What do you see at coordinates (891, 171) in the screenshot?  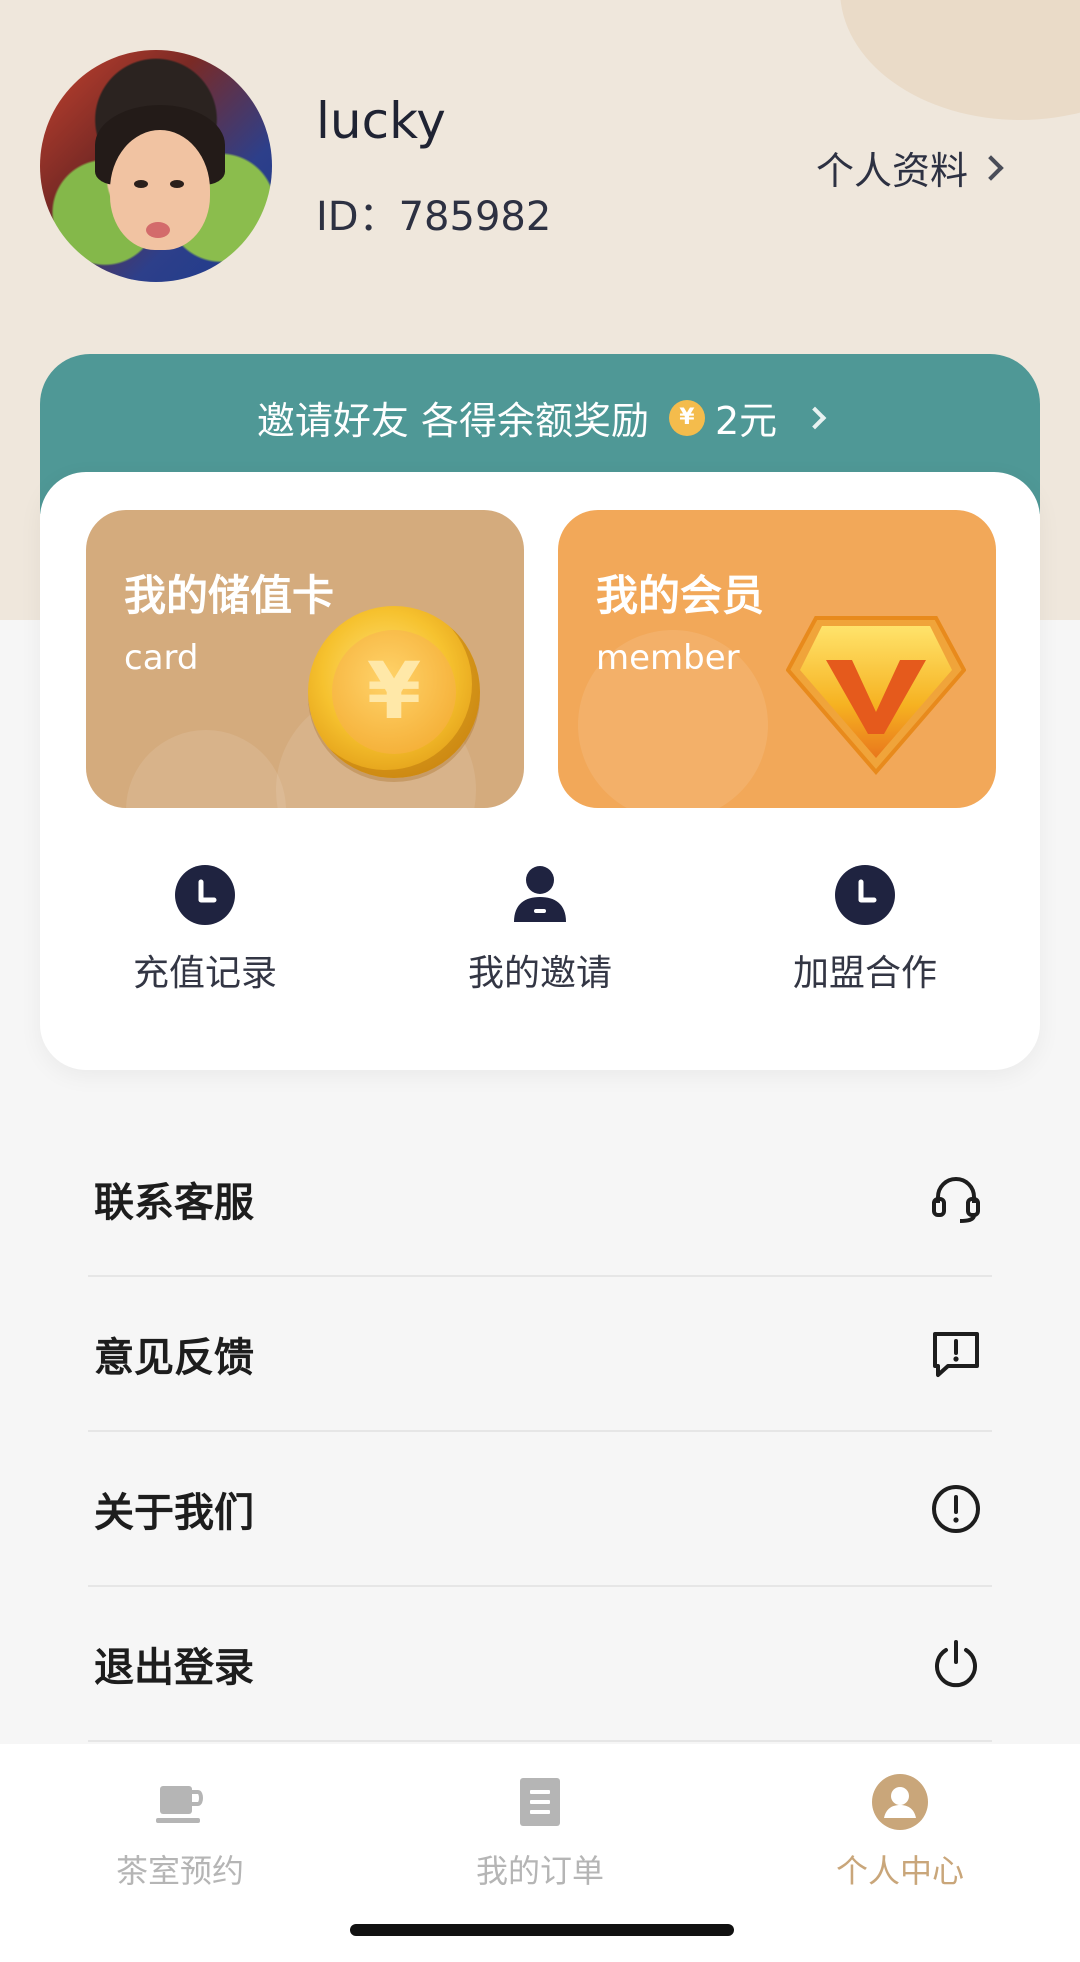 I see `profile-link-label: 个人资料` at bounding box center [891, 171].